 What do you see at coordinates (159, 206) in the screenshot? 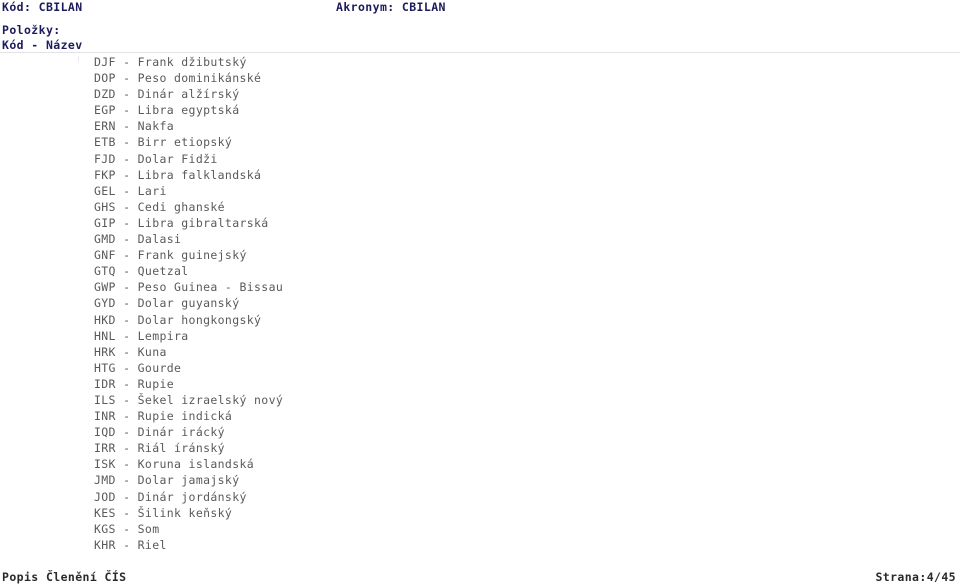
I see `list-item: GHS - Cedi ghanské` at bounding box center [159, 206].